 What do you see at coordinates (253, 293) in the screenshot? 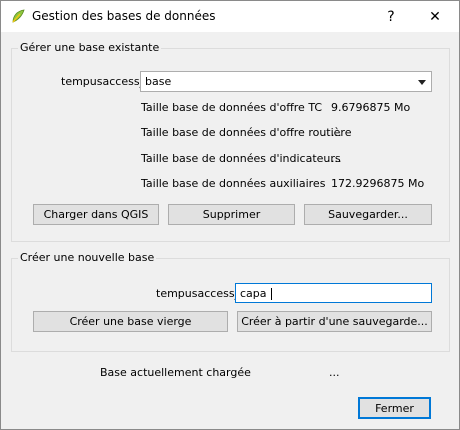
I see `new-database-name-value: capa` at bounding box center [253, 293].